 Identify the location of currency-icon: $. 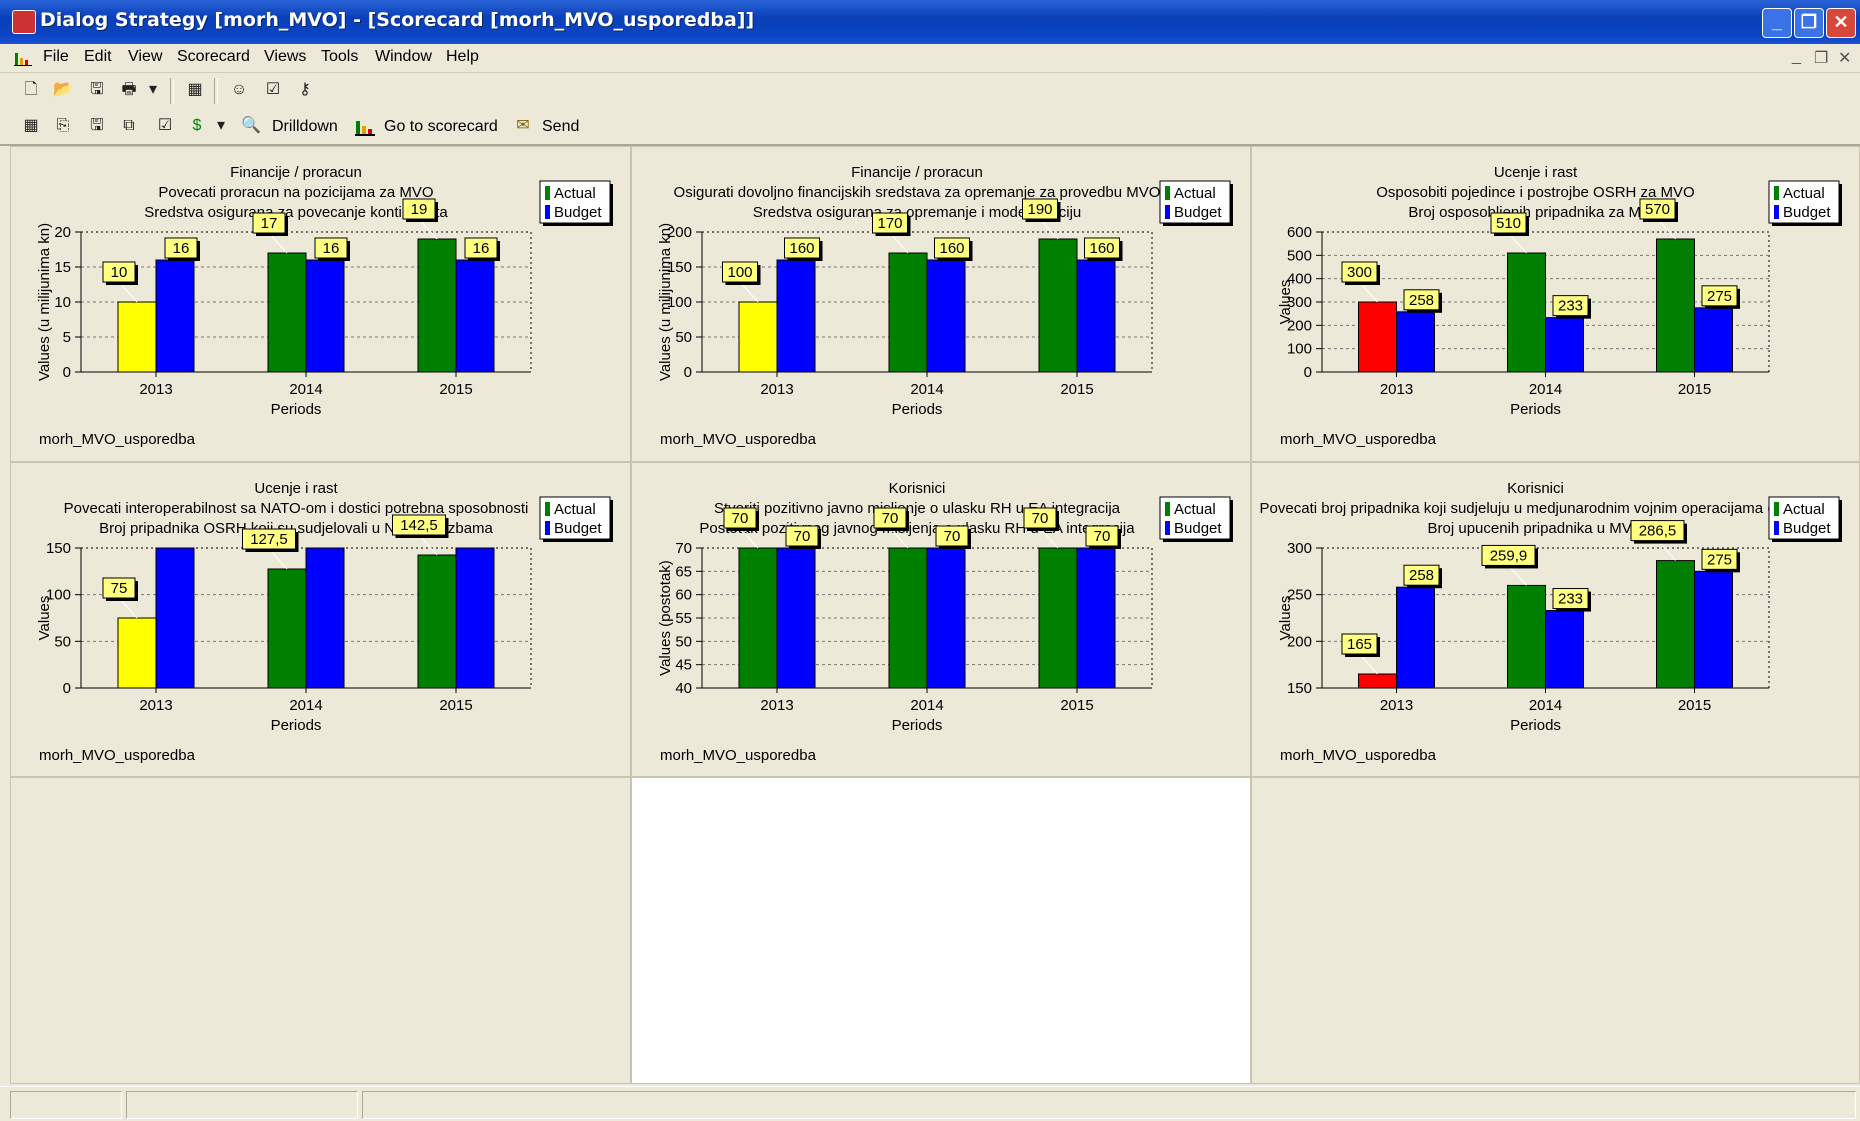
(197, 126).